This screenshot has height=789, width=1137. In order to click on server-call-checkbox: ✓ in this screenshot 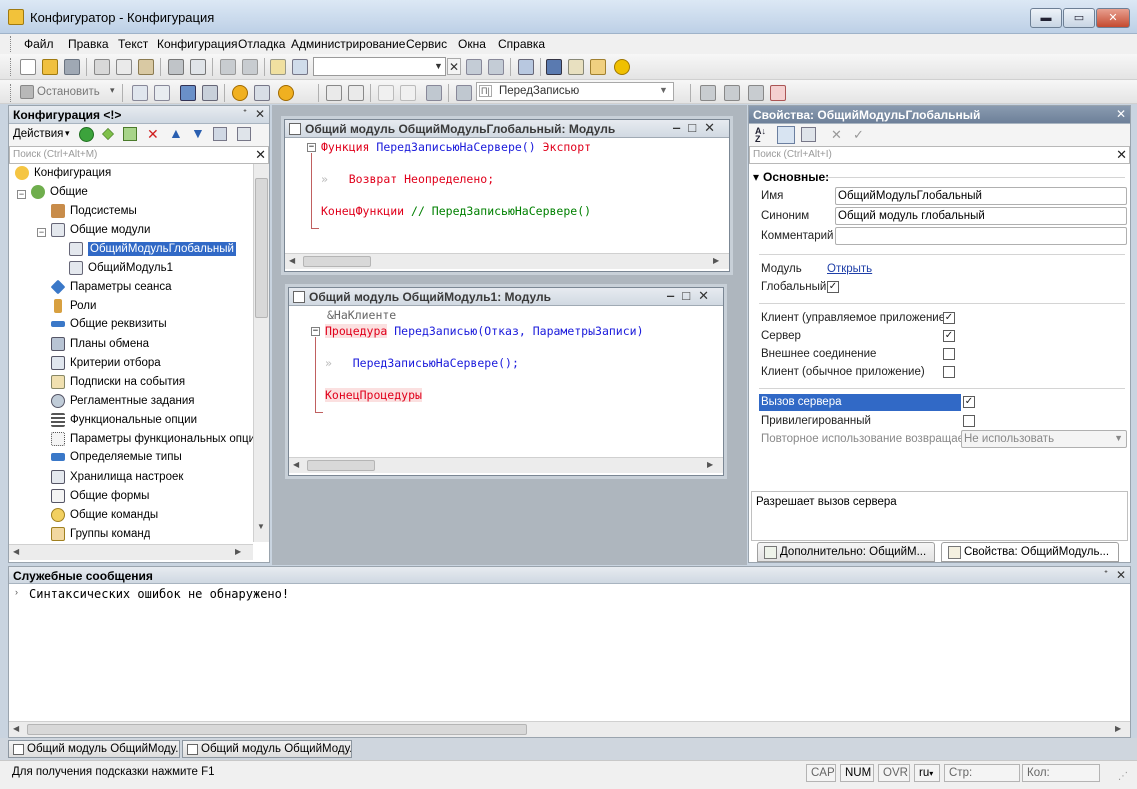, I will do `click(969, 402)`.